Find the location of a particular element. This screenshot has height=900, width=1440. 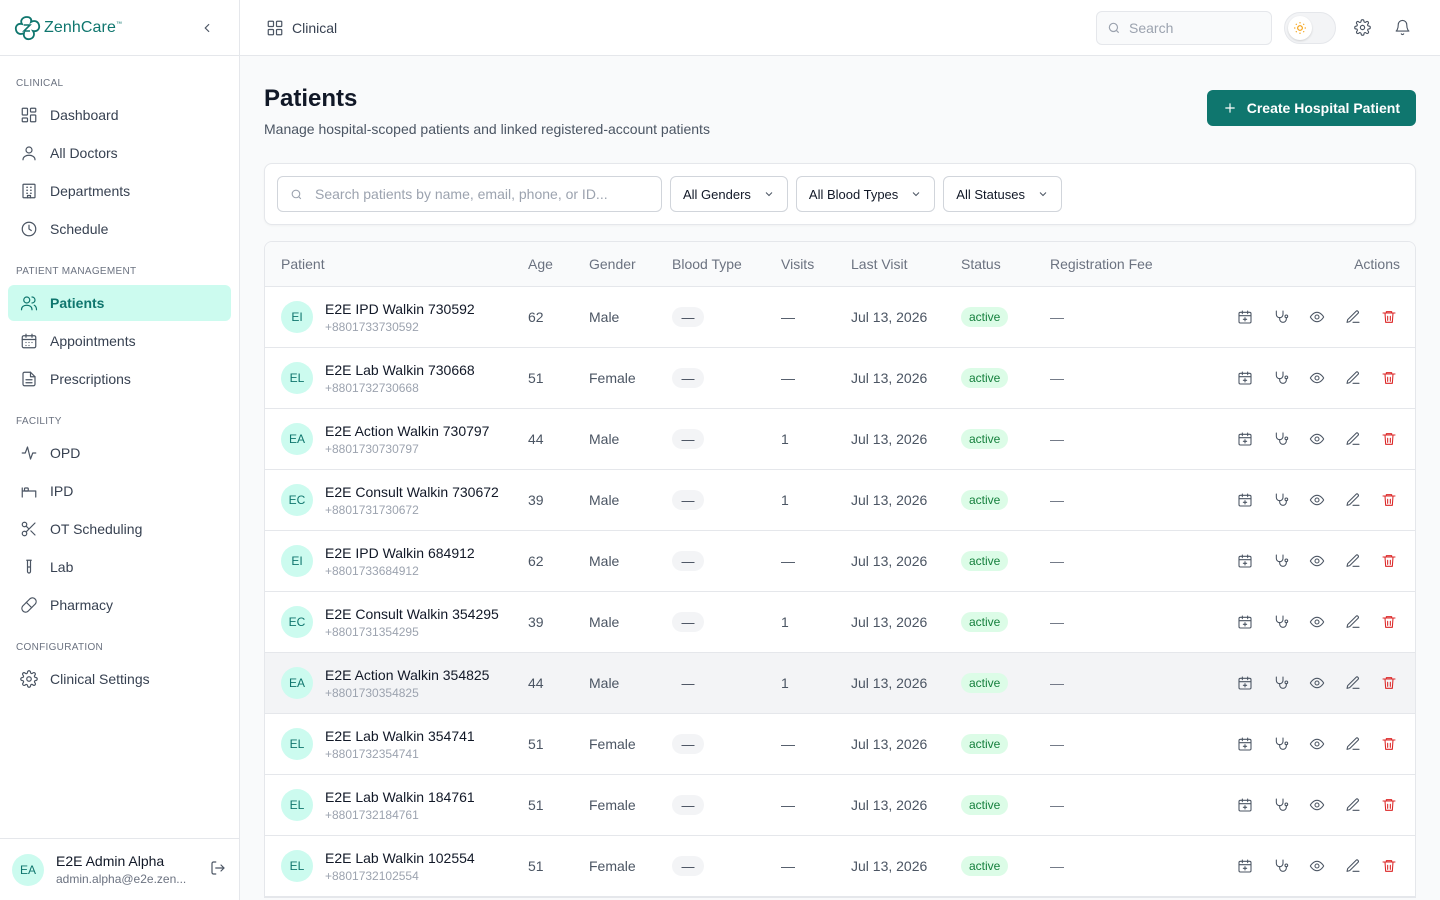

column-header-last-visit: Last Visit is located at coordinates (906, 264).